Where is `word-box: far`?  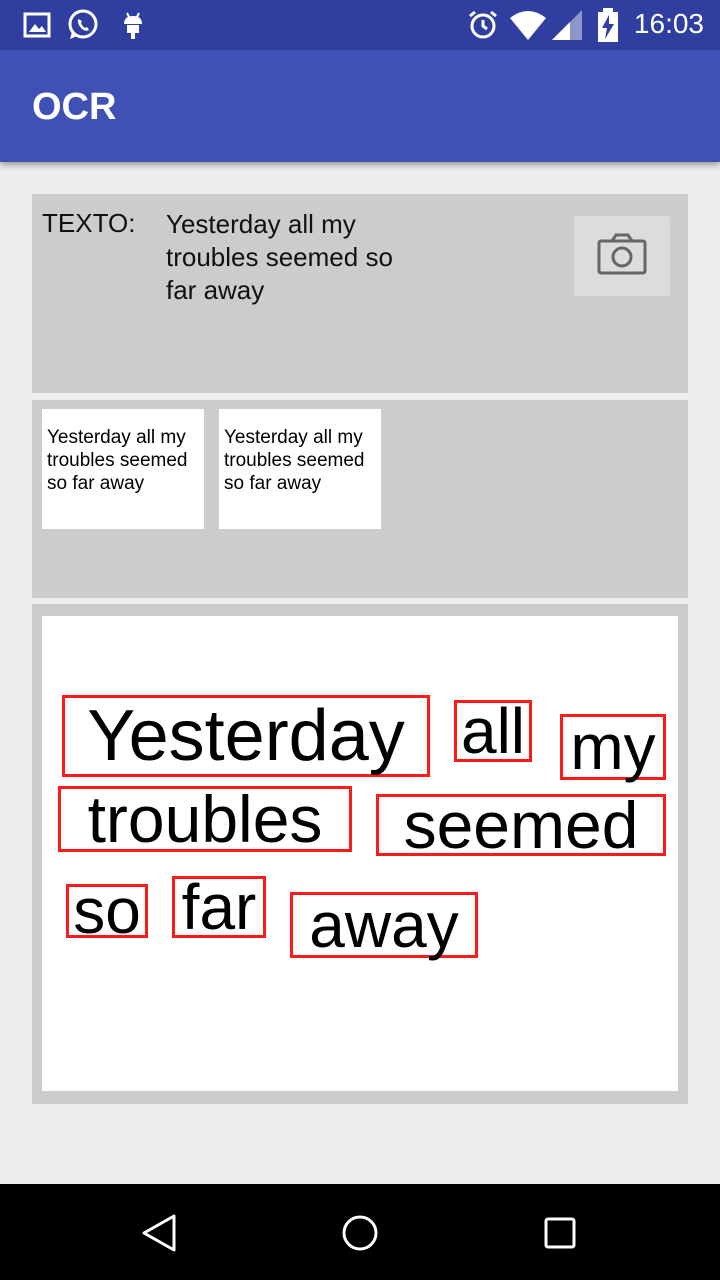
word-box: far is located at coordinates (219, 907).